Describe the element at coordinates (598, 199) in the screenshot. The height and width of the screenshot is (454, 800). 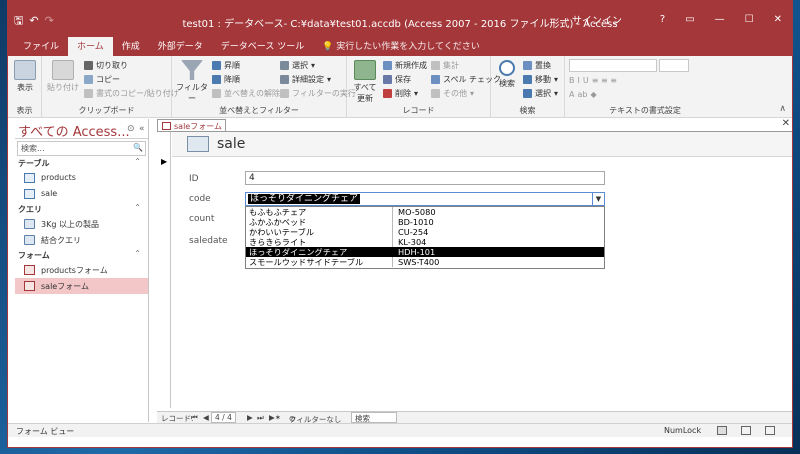
I see `chevron-down-icon: ▼` at that location.